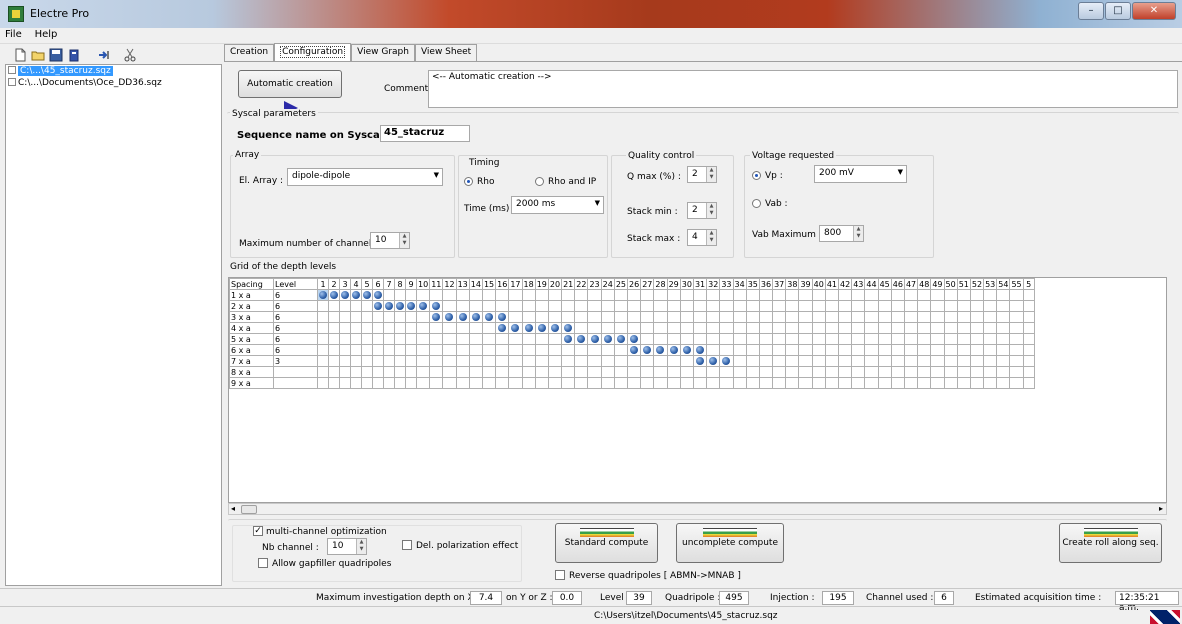  Describe the element at coordinates (730, 543) in the screenshot. I see `uncomplete-compute-button: uncomplete compute` at that location.